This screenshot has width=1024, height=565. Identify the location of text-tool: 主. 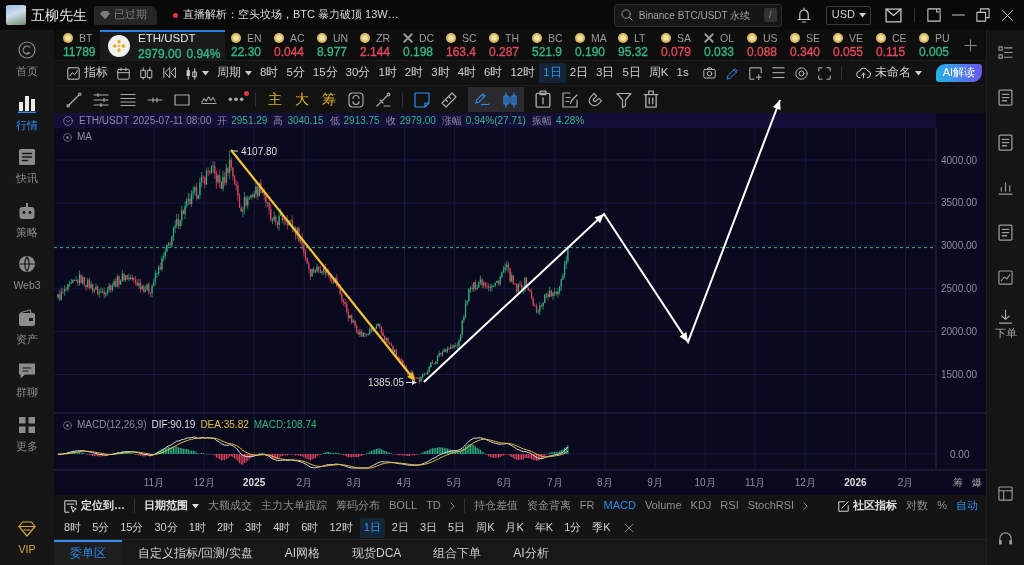
(275, 99).